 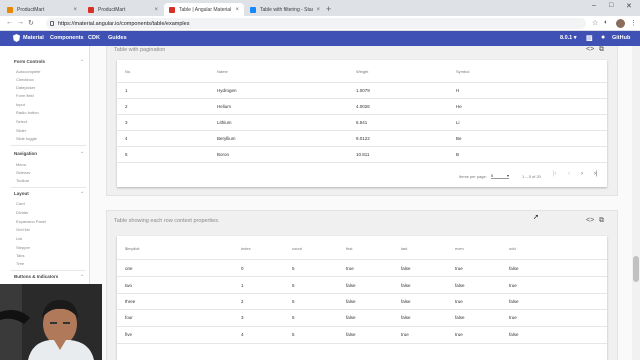 What do you see at coordinates (224, 106) in the screenshot?
I see `table-cell: Helium` at bounding box center [224, 106].